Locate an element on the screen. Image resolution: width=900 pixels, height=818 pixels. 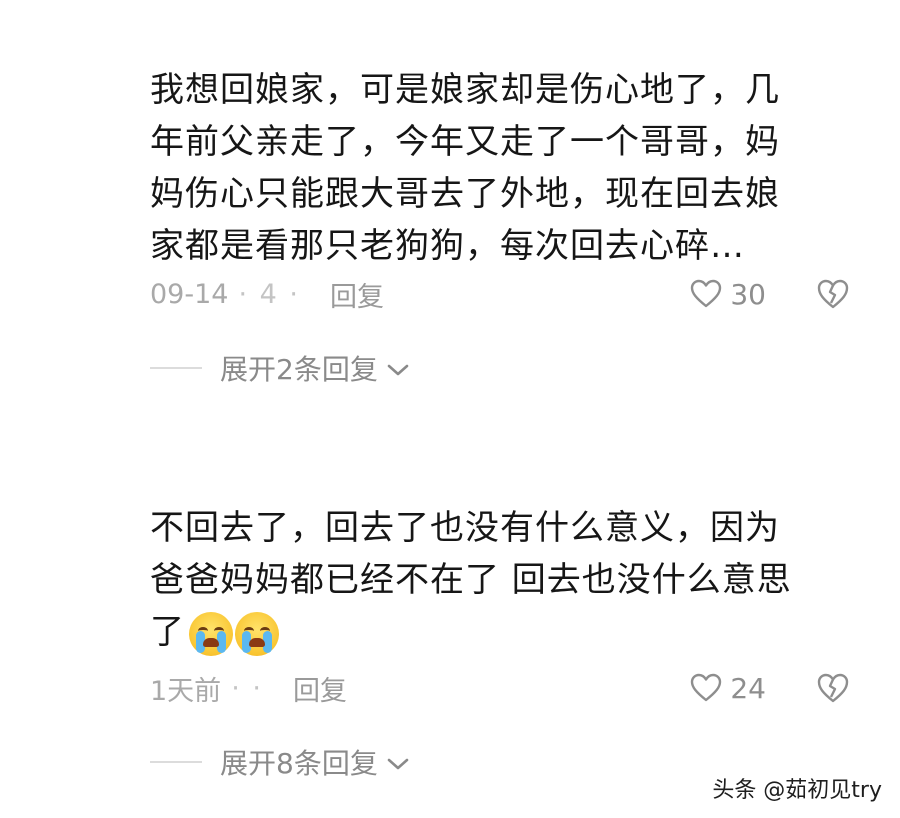
like-button: 30 is located at coordinates (728, 294).